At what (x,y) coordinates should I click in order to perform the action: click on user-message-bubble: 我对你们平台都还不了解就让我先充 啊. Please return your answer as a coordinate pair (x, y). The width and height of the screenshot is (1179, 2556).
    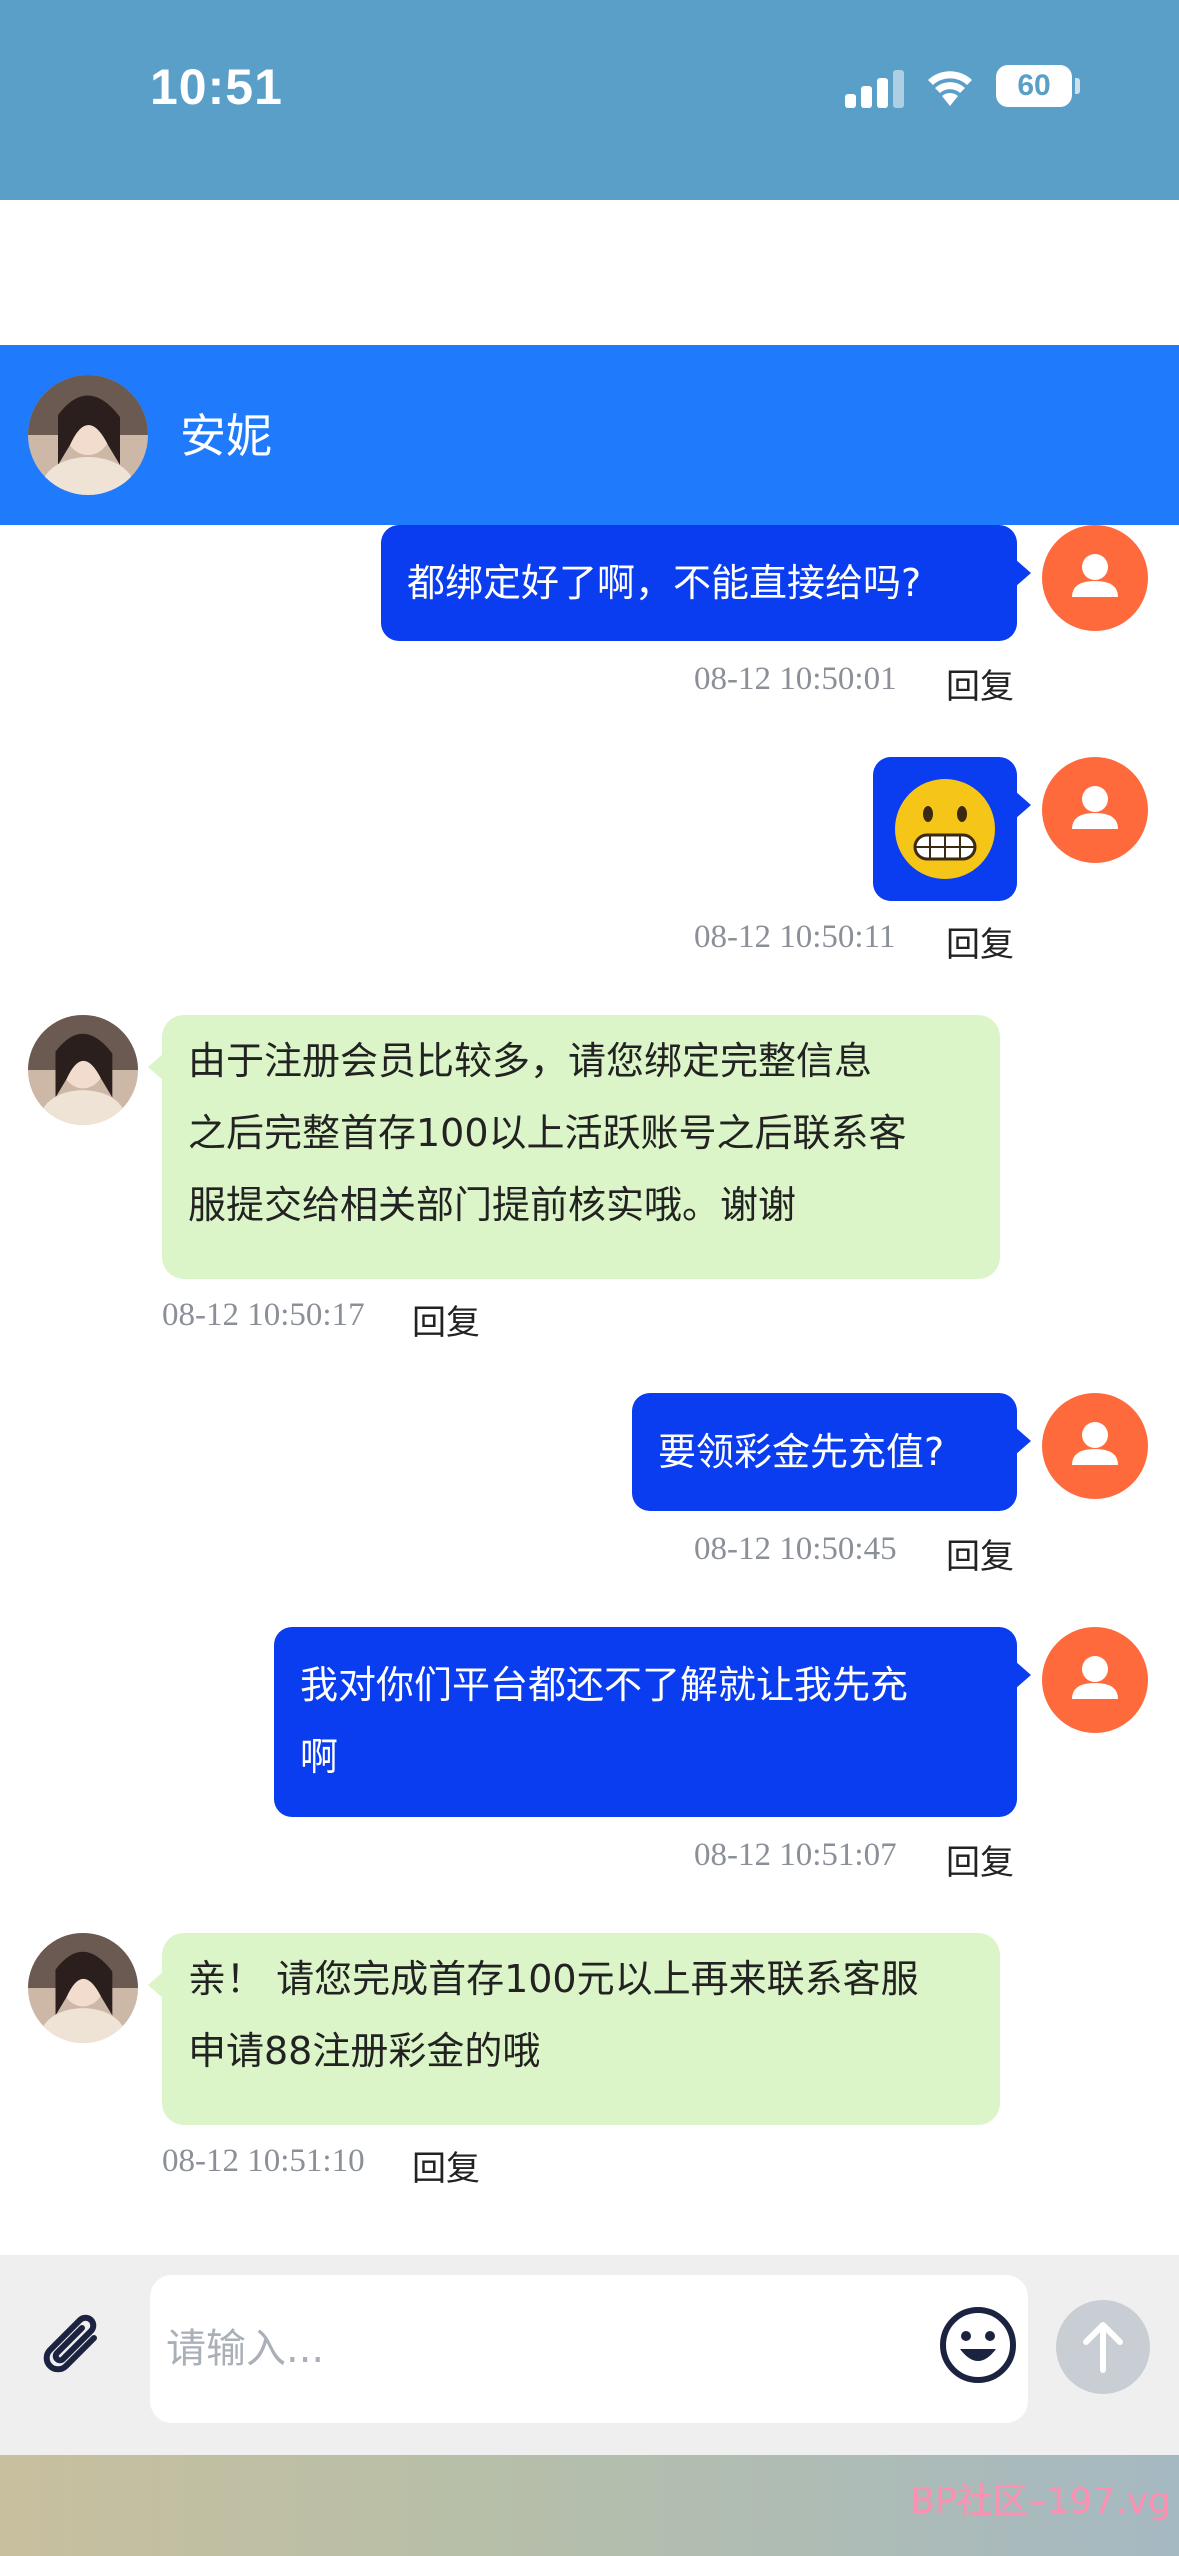
    Looking at the image, I should click on (652, 1722).